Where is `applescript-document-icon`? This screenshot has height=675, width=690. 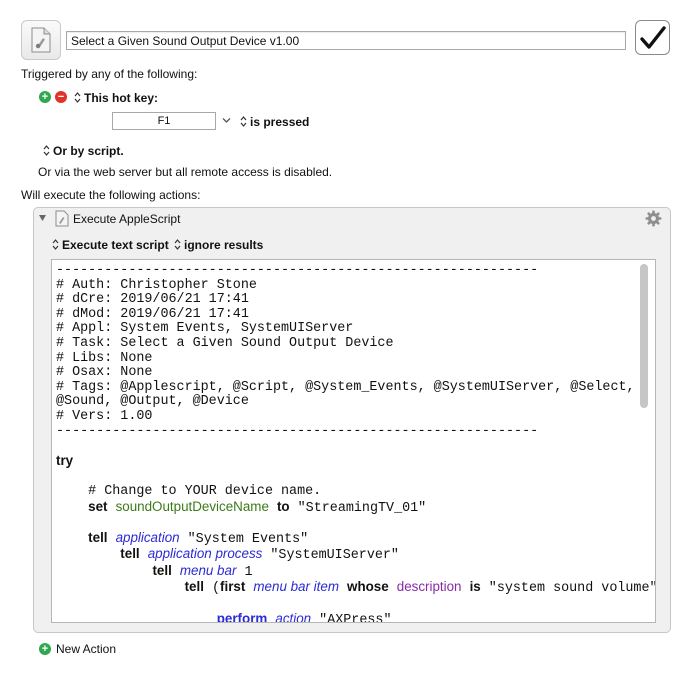 applescript-document-icon is located at coordinates (41, 40).